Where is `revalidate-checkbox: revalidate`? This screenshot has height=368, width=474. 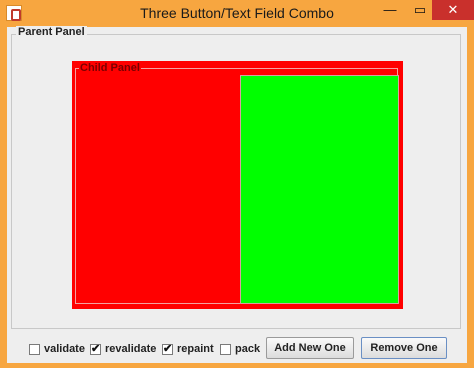
revalidate-checkbox: revalidate is located at coordinates (123, 349).